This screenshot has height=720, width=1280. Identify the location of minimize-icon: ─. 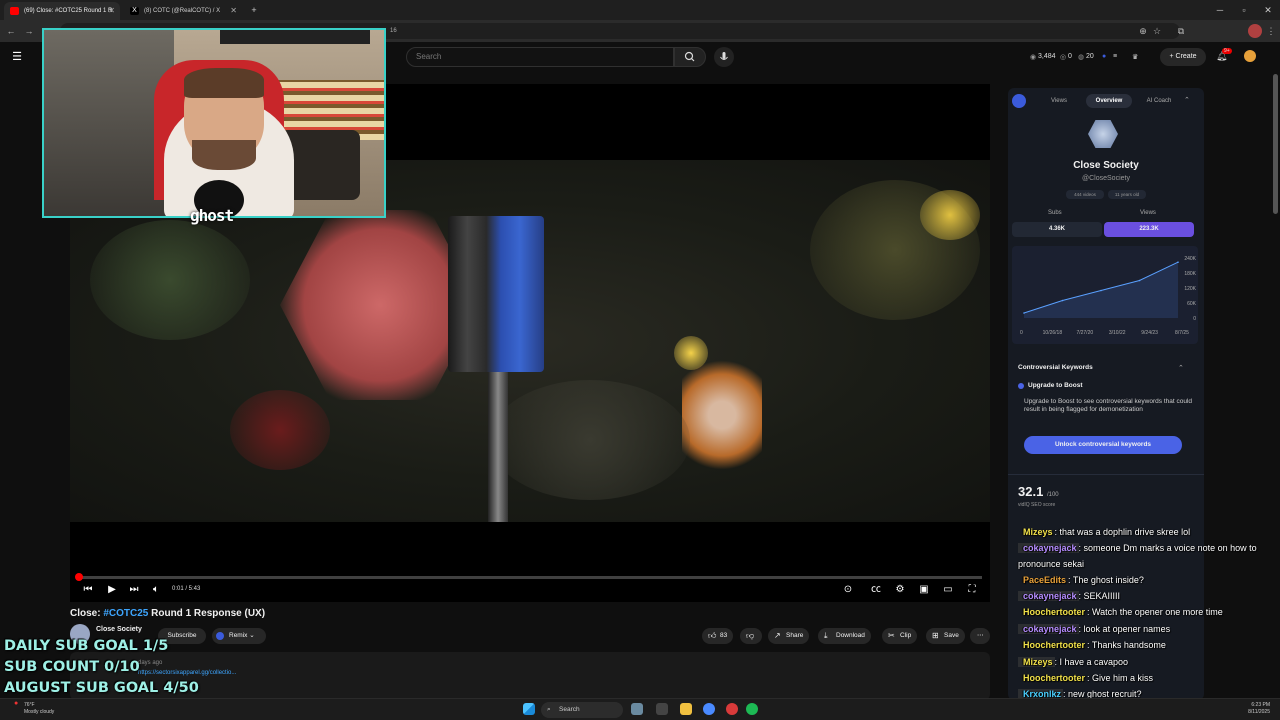
(1220, 10).